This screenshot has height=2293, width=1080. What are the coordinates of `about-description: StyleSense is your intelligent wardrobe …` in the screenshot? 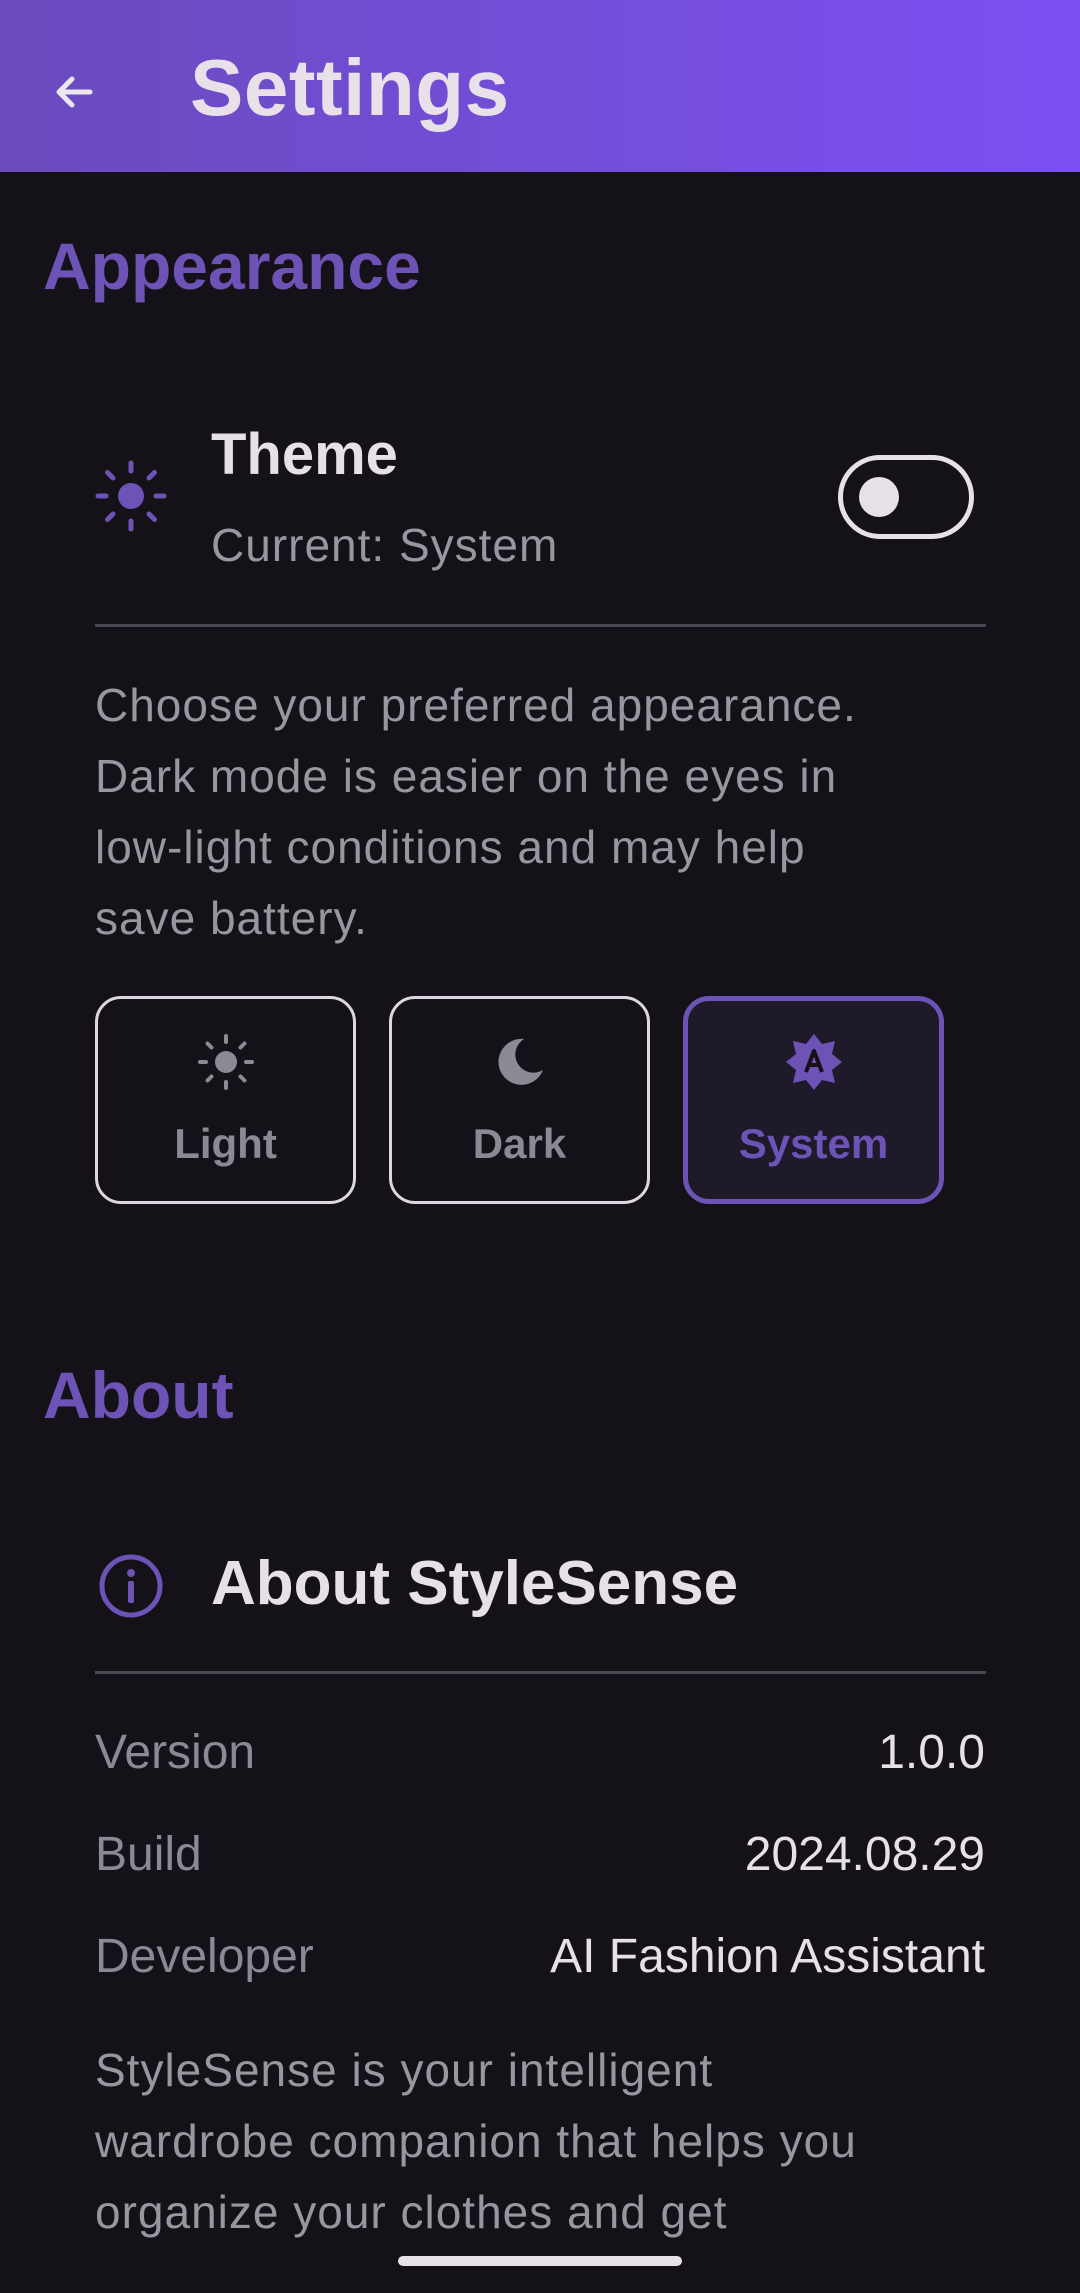 It's located at (545, 2147).